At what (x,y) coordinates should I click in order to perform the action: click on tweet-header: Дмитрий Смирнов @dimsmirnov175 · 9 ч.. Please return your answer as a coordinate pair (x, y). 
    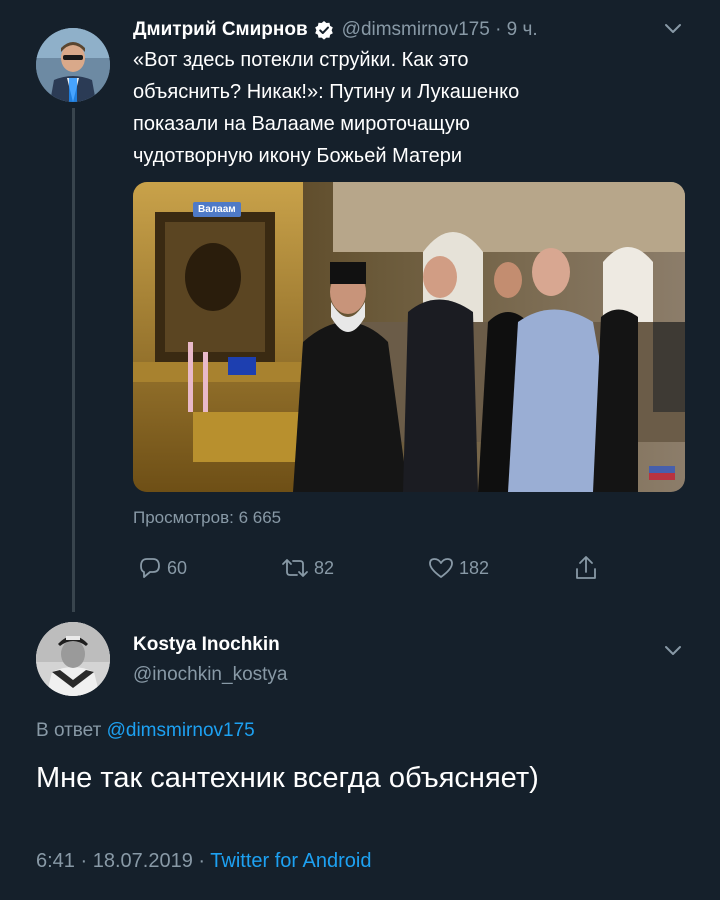
    Looking at the image, I should click on (413, 30).